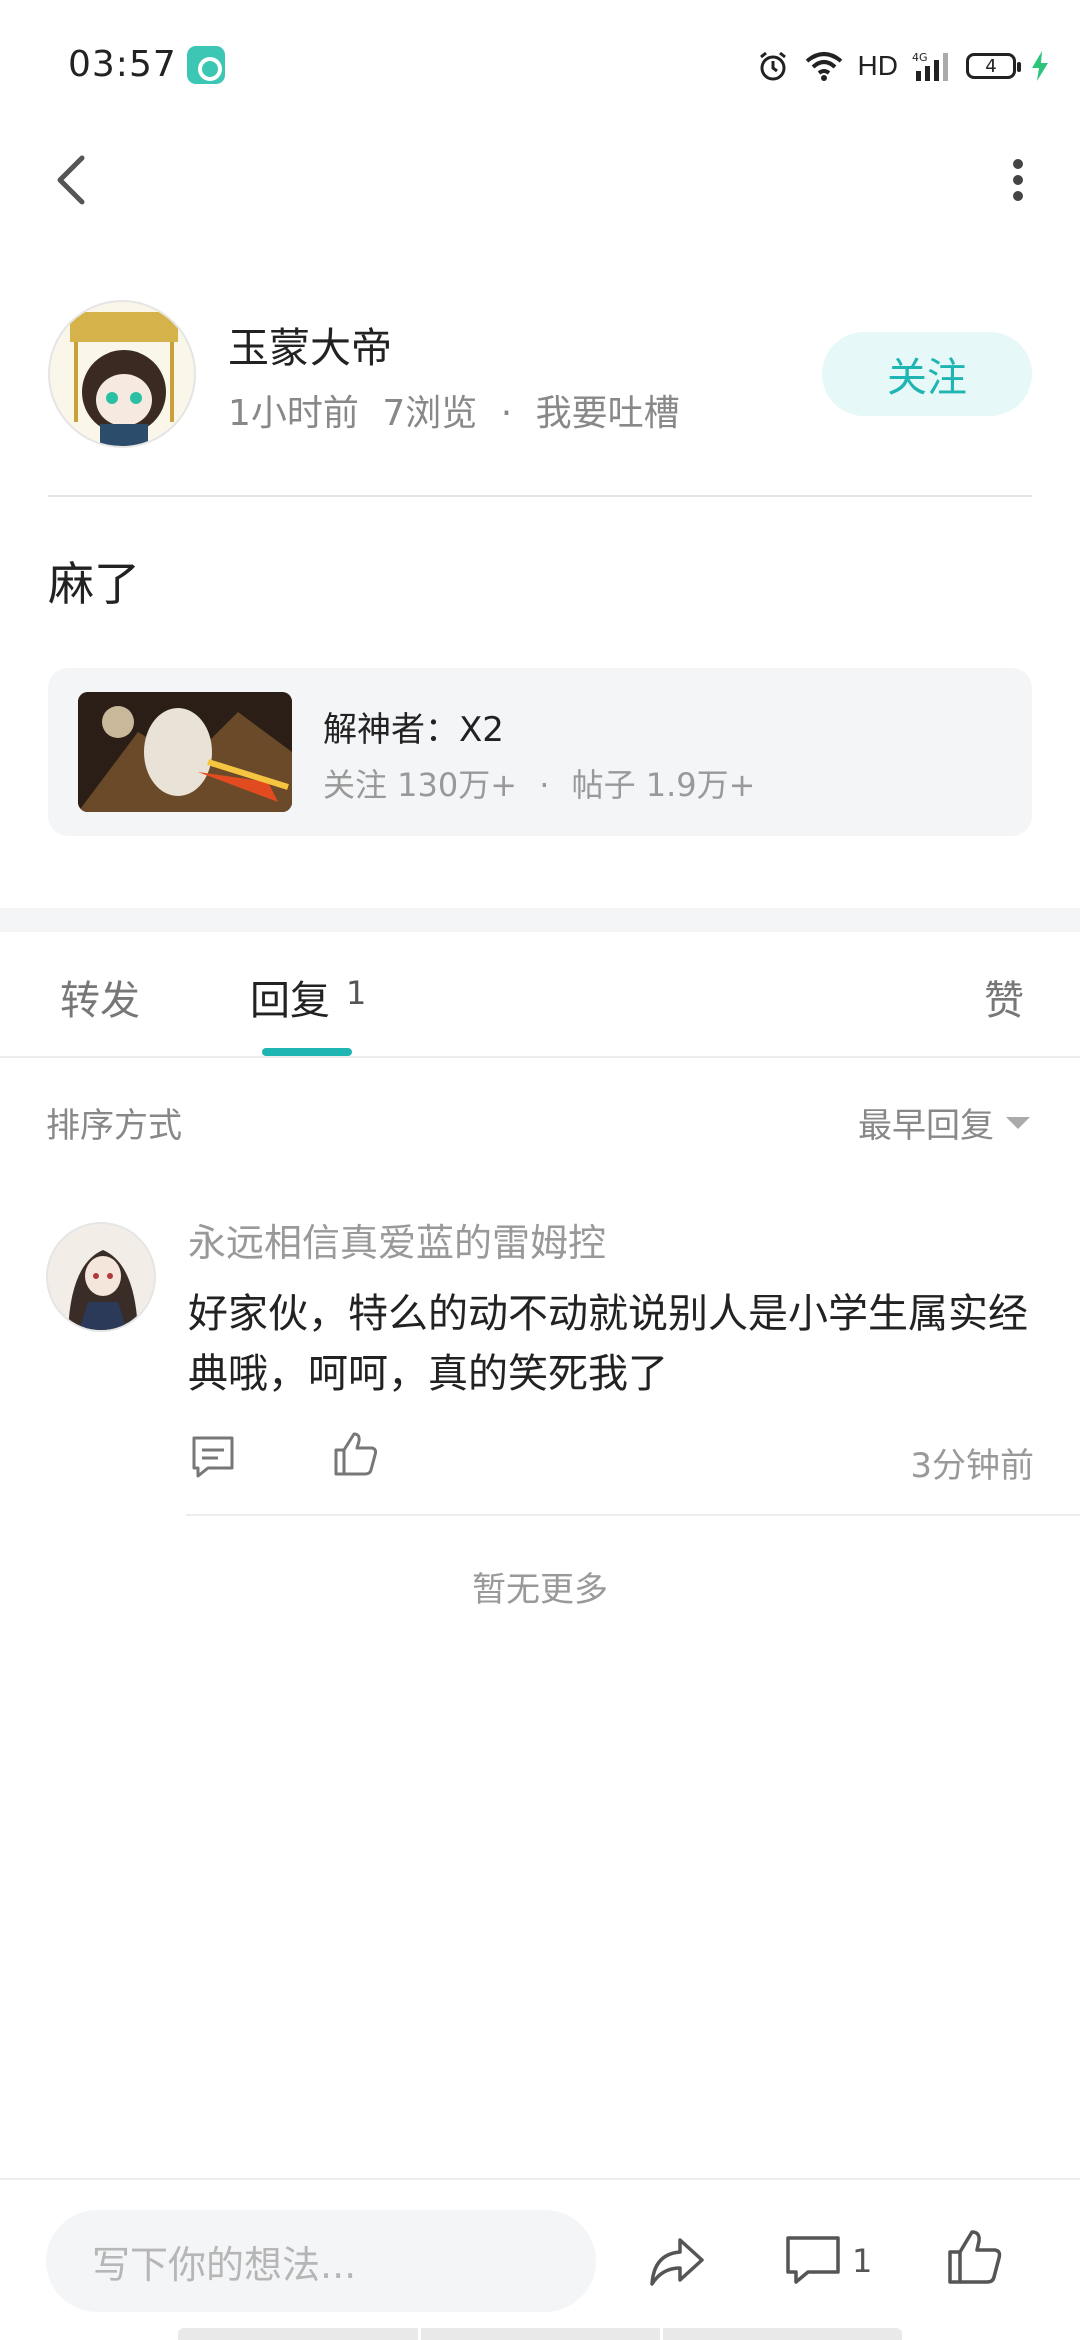 The width and height of the screenshot is (1080, 2340). I want to click on share-icon, so click(677, 2261).